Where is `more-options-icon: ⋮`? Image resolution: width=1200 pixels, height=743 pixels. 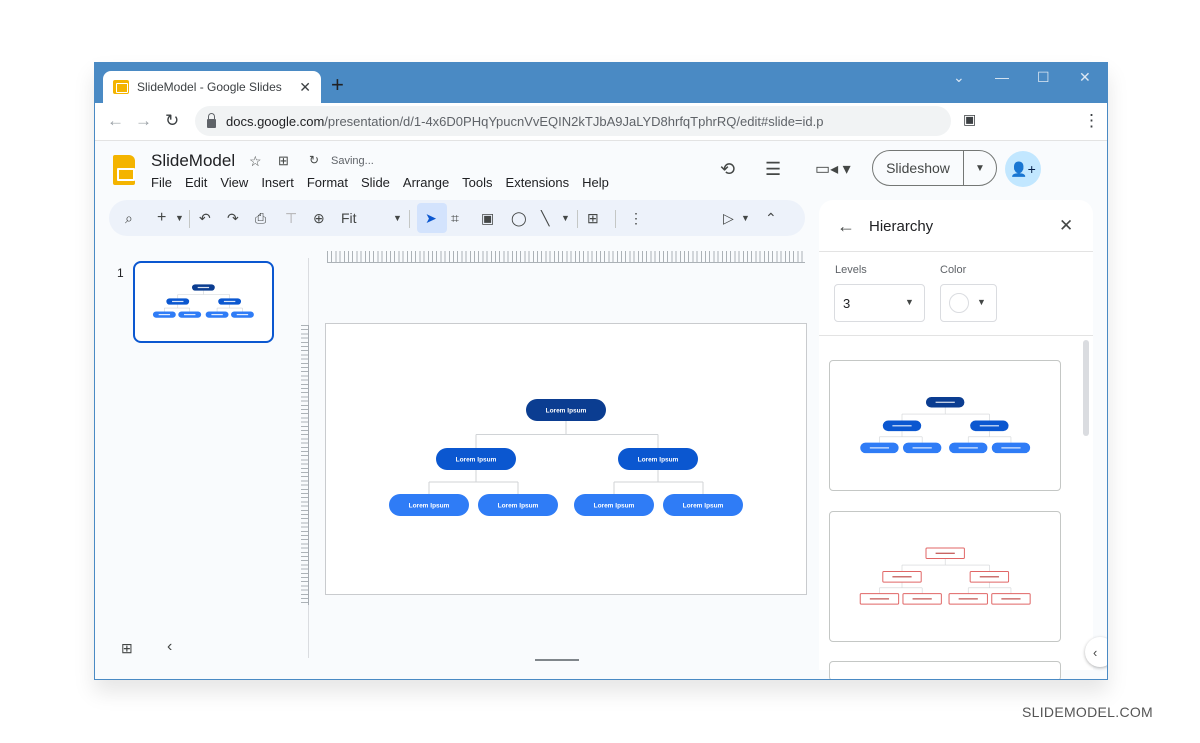
more-options-icon: ⋮ is located at coordinates (636, 218).